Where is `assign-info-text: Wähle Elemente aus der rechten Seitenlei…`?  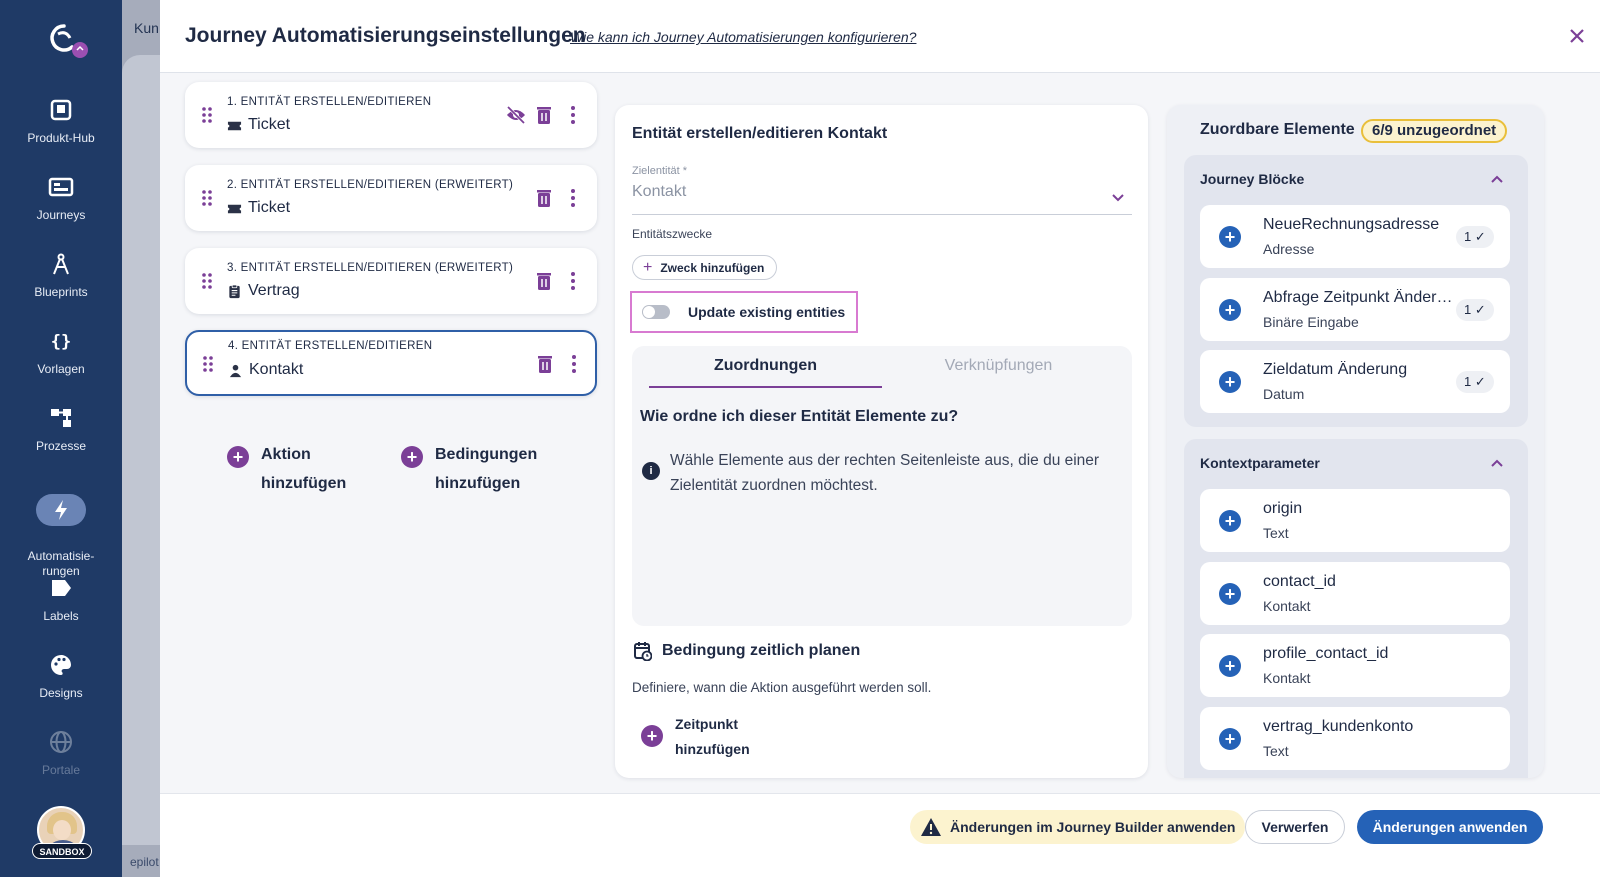
assign-info-text: Wähle Elemente aus der rechten Seitenlei… is located at coordinates (885, 473).